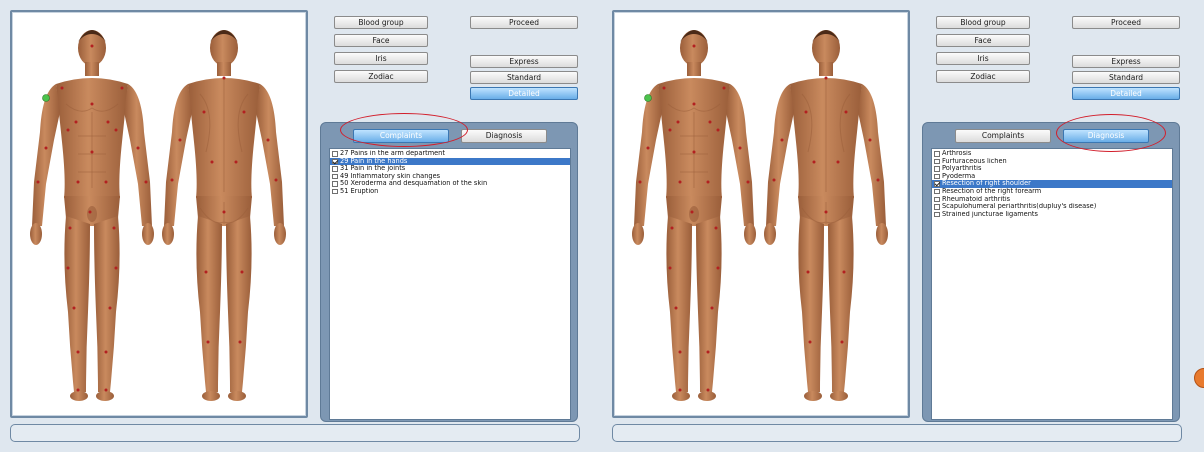 Image resolution: width=1204 pixels, height=452 pixels. What do you see at coordinates (983, 40) in the screenshot?
I see `face-button: Face` at bounding box center [983, 40].